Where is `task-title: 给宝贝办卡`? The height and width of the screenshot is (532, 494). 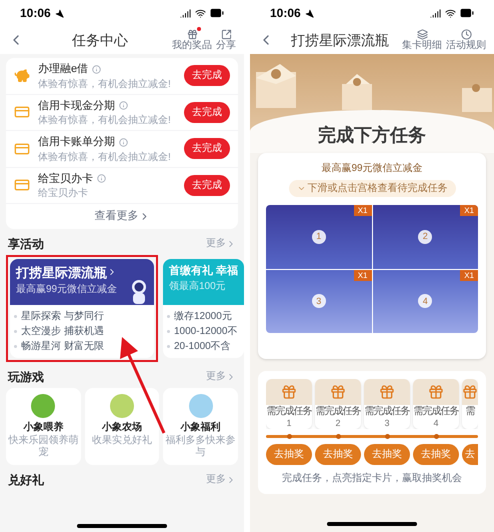 task-title: 给宝贝办卡 is located at coordinates (65, 179).